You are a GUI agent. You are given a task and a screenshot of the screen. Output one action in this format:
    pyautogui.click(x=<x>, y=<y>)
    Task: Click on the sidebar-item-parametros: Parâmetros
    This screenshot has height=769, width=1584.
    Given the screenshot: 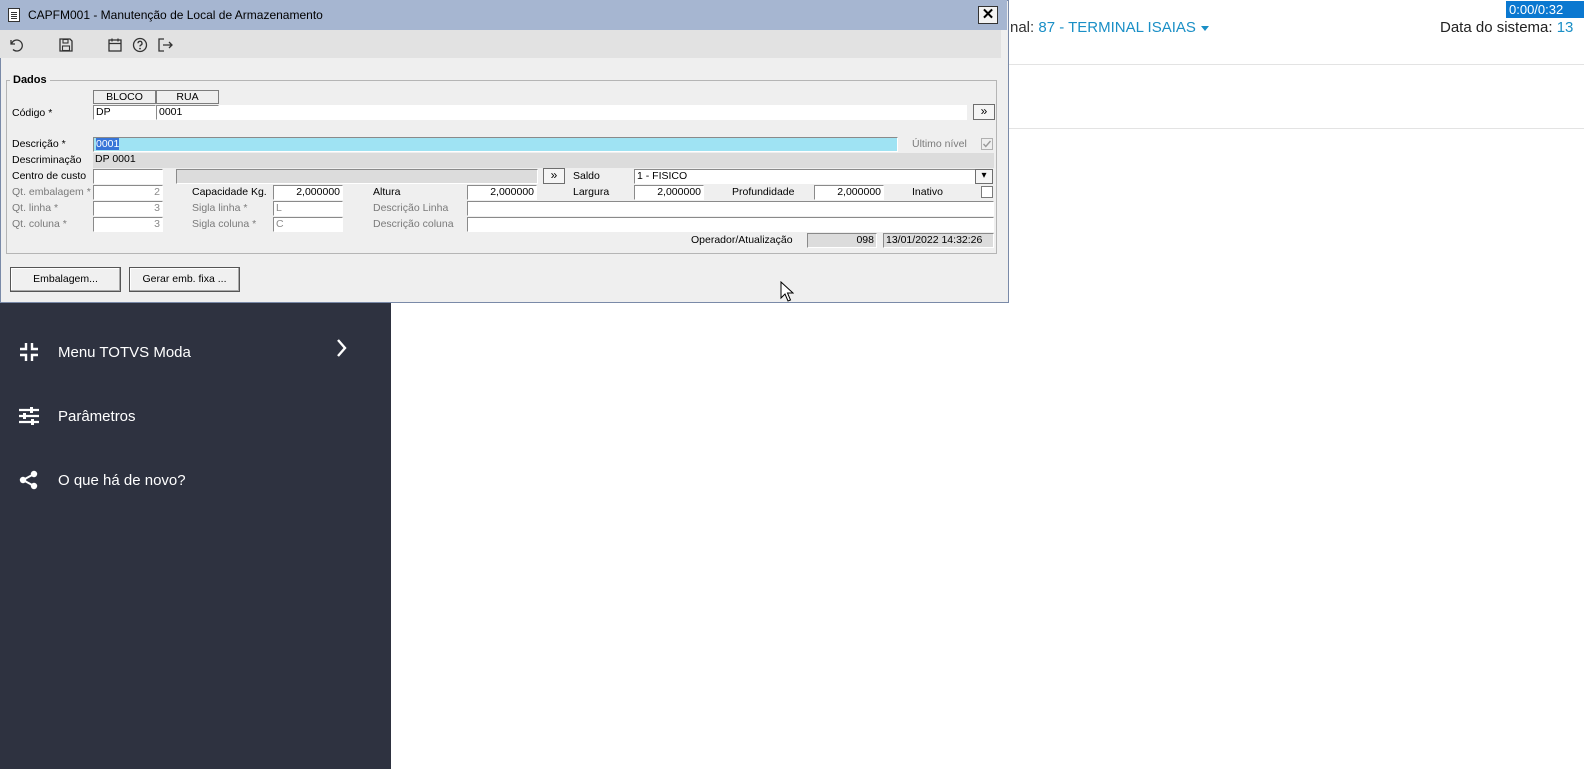 What is the action you would take?
    pyautogui.click(x=77, y=416)
    